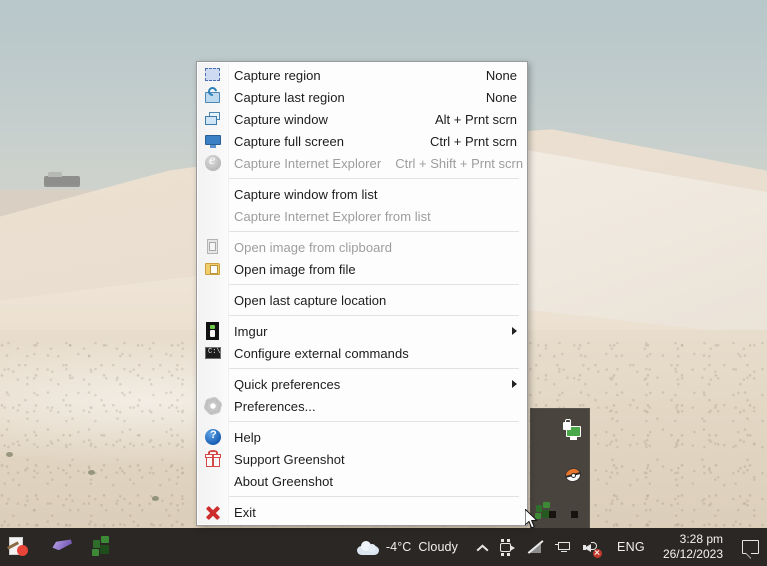 The width and height of the screenshot is (767, 566). Describe the element at coordinates (214, 353) in the screenshot. I see `console-icon` at that location.